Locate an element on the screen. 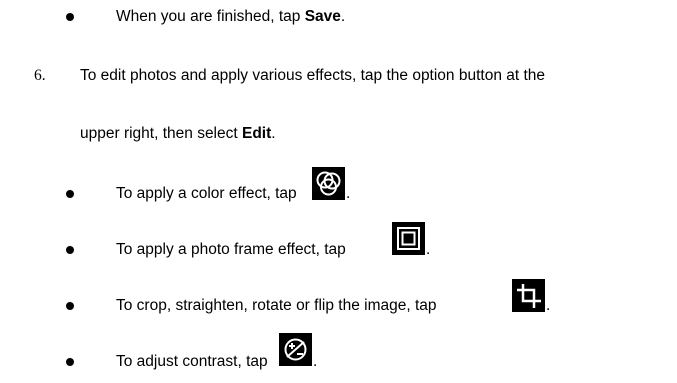  step6-line2-text: upper right, then select is located at coordinates (161, 133).